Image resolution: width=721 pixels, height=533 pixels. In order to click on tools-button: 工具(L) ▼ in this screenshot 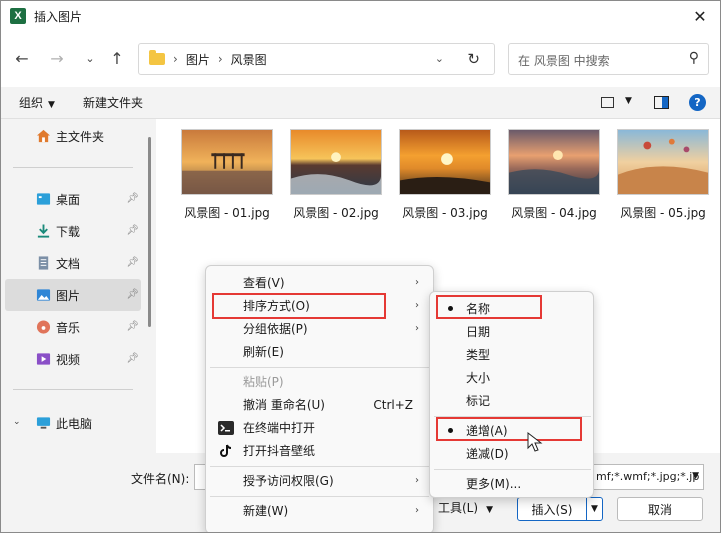, I will do `click(465, 507)`.